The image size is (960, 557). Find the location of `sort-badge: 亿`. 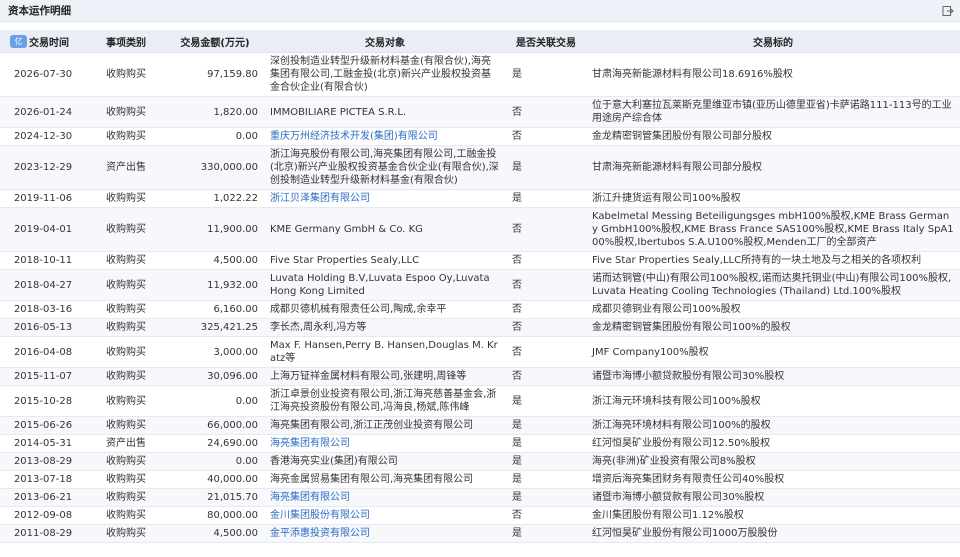

sort-badge: 亿 is located at coordinates (18, 41).